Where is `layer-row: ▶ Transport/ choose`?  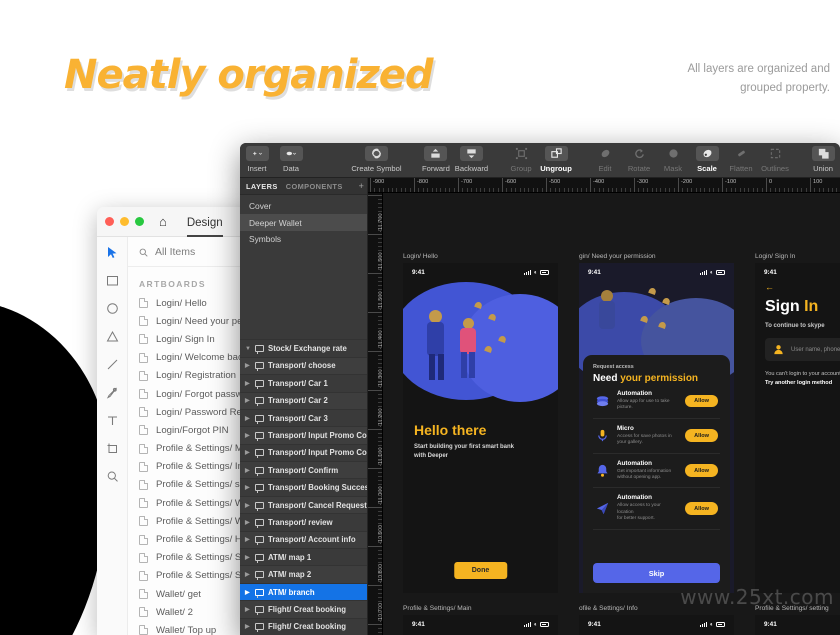
layer-row: ▶ Transport/ choose is located at coordinates (303, 365).